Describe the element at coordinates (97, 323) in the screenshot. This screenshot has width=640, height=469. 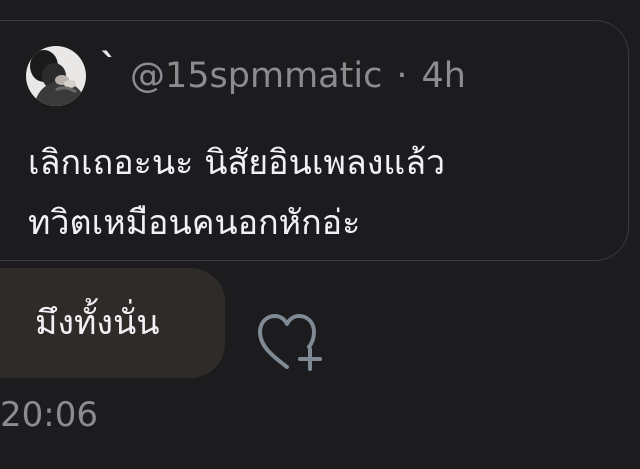
I see `message-text: มึงทั้งนั่น` at that location.